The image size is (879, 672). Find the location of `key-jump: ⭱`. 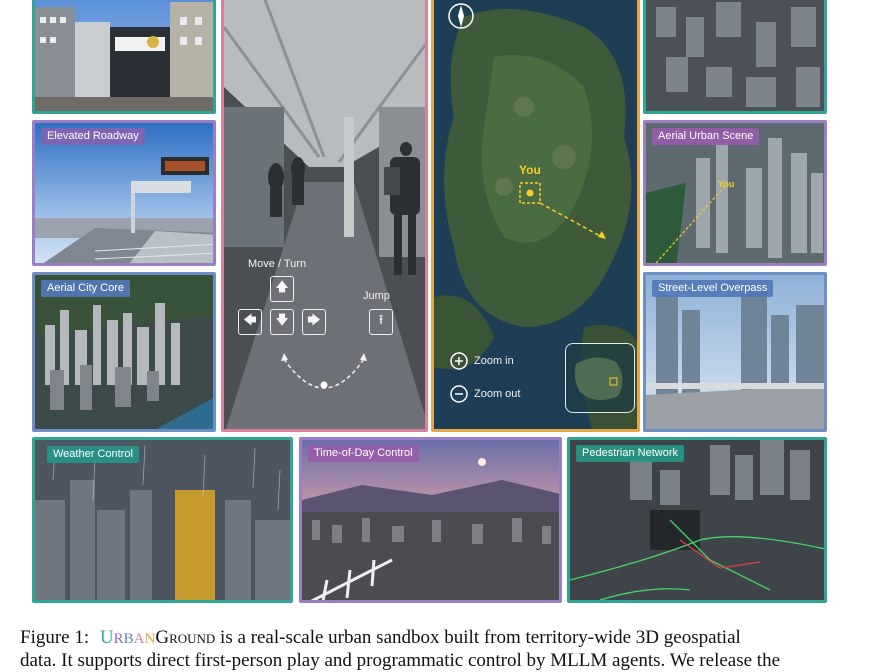

key-jump: ⭱ is located at coordinates (381, 322).